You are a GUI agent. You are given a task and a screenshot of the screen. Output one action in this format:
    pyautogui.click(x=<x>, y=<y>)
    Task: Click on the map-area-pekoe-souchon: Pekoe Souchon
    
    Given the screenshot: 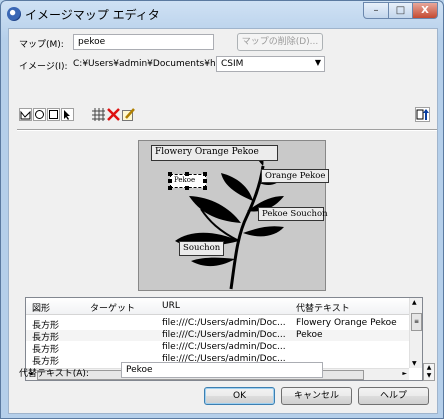 What is the action you would take?
    pyautogui.click(x=293, y=214)
    